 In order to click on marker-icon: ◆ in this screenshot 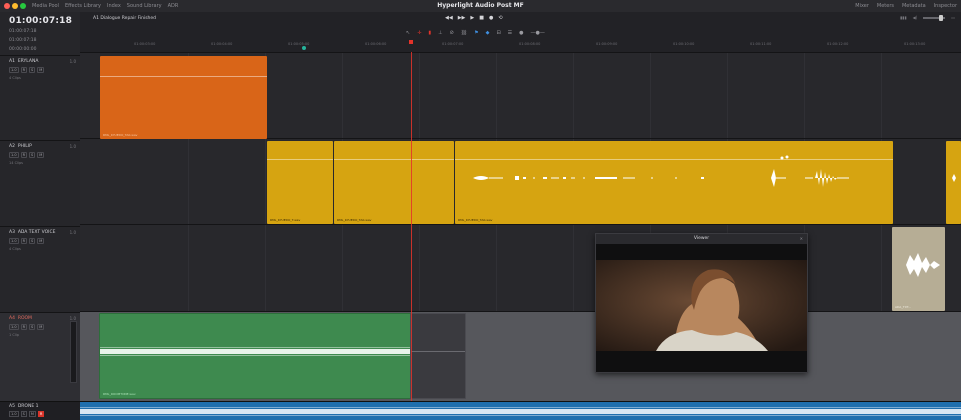, I will do `click(488, 33)`.